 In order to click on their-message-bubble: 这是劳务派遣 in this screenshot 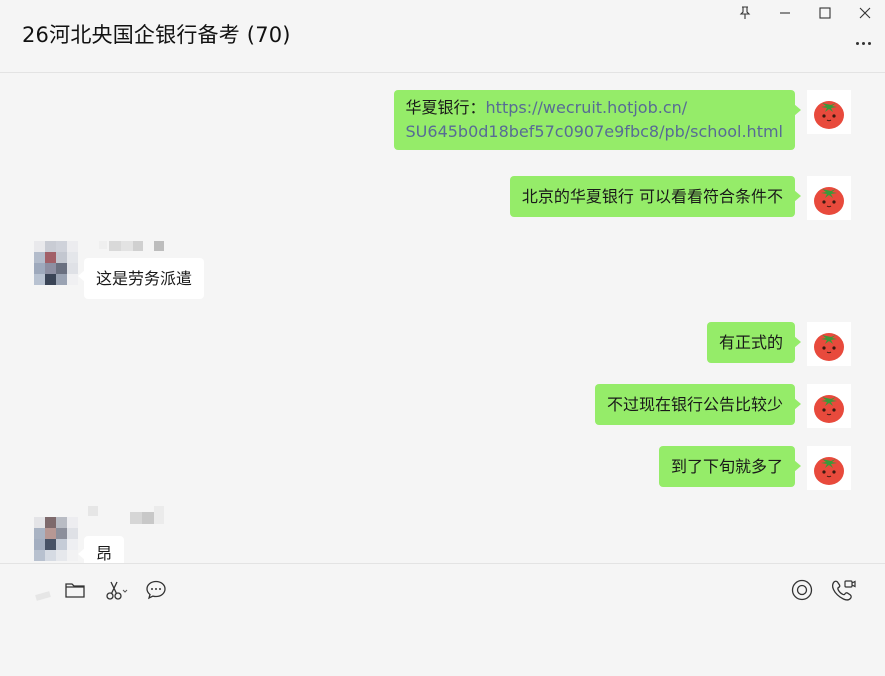, I will do `click(141, 278)`.